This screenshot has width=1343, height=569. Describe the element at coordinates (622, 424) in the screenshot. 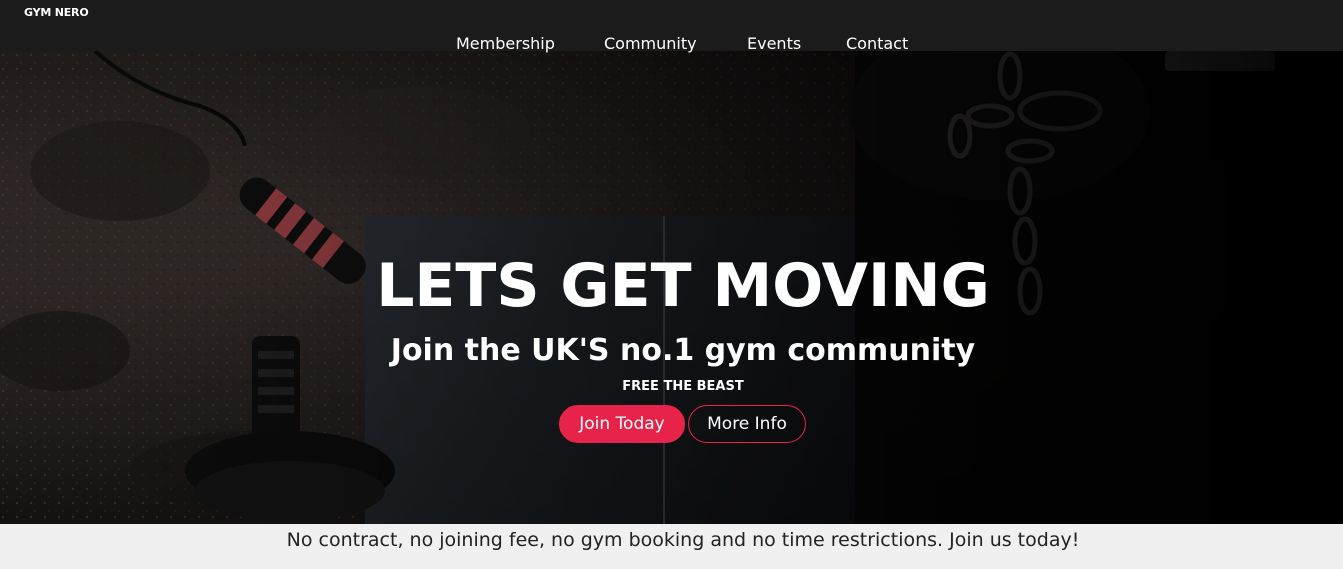

I see `join-today-button: Join Today` at that location.